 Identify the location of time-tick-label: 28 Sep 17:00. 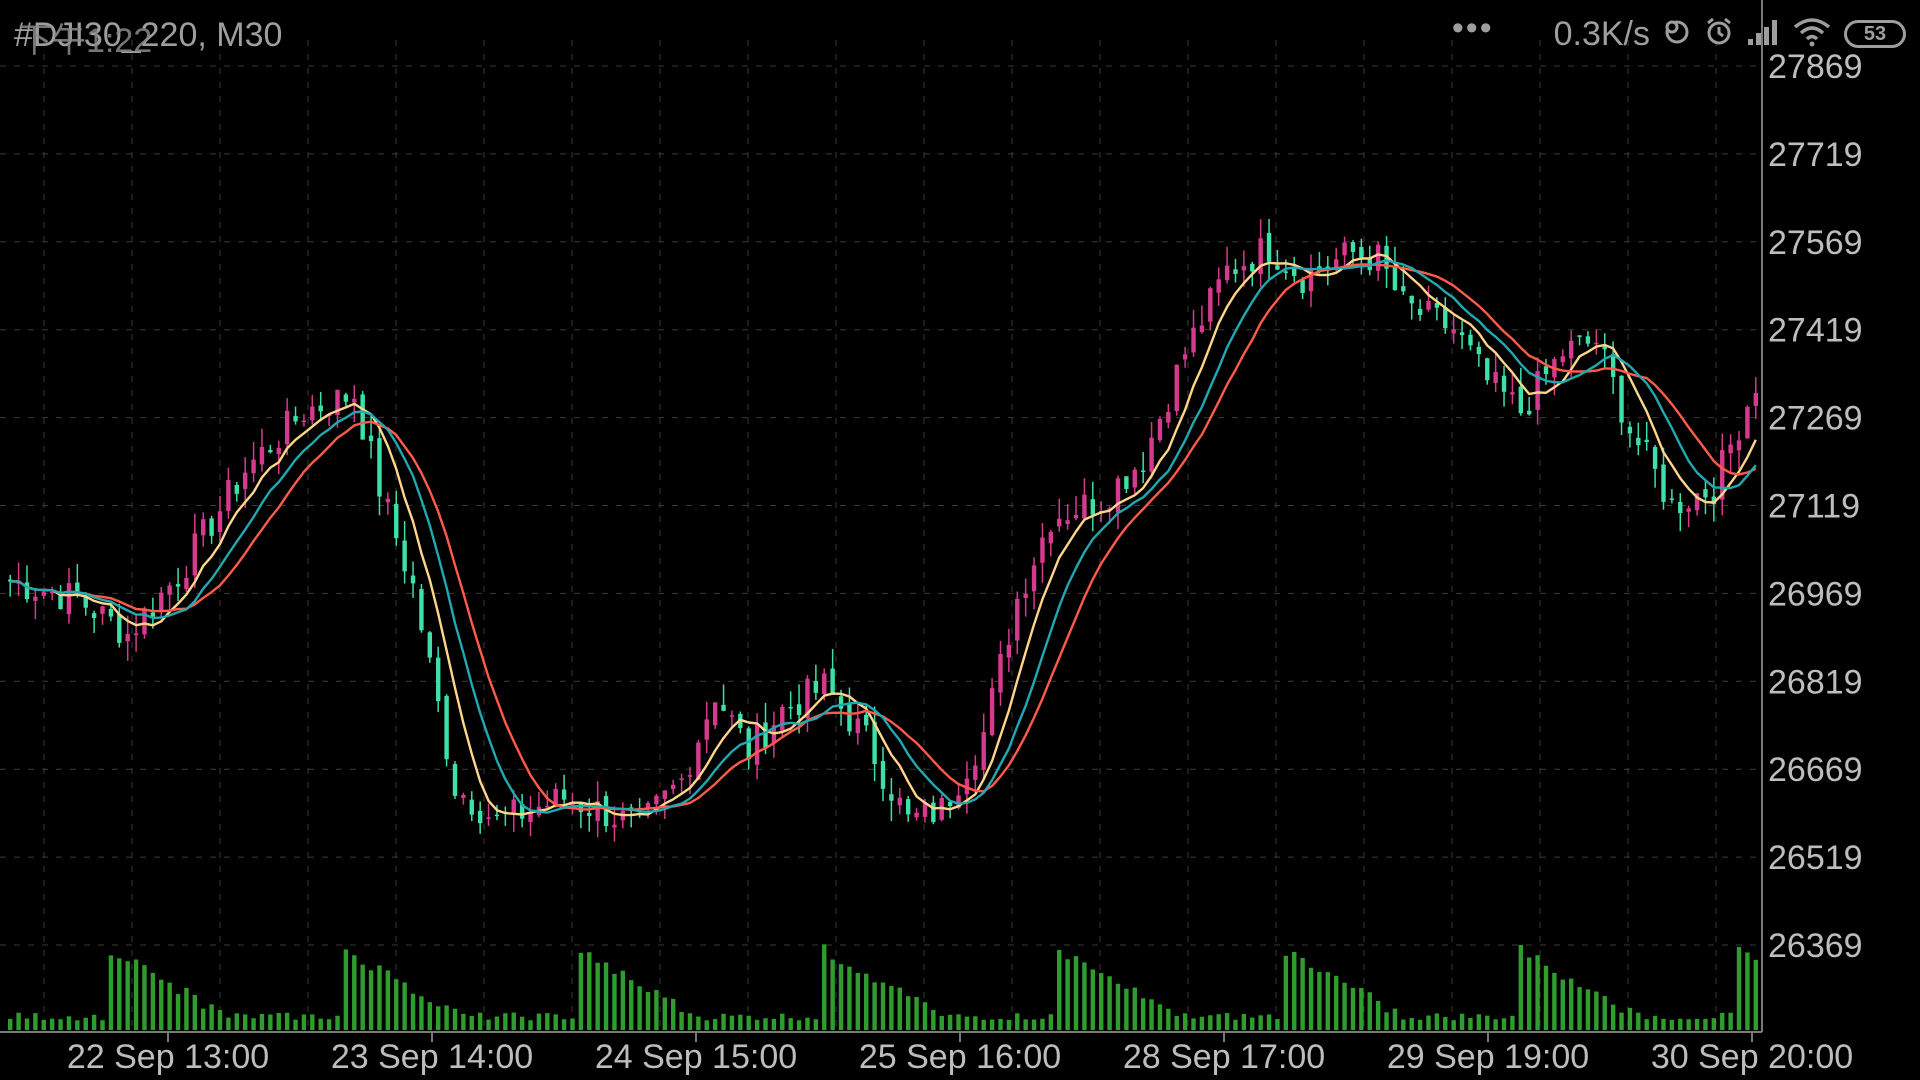
(1224, 1057).